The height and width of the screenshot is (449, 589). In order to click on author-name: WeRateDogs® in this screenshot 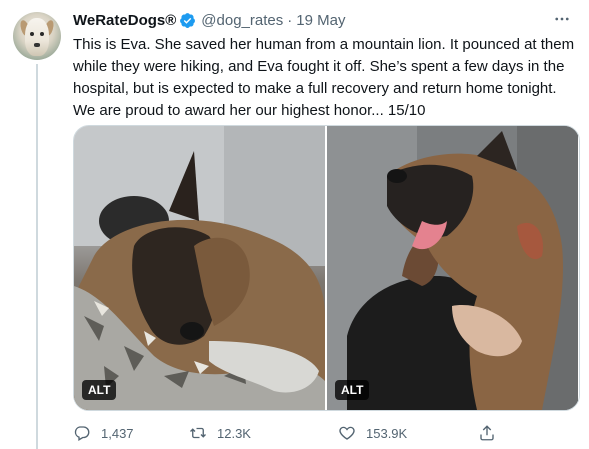, I will do `click(124, 20)`.